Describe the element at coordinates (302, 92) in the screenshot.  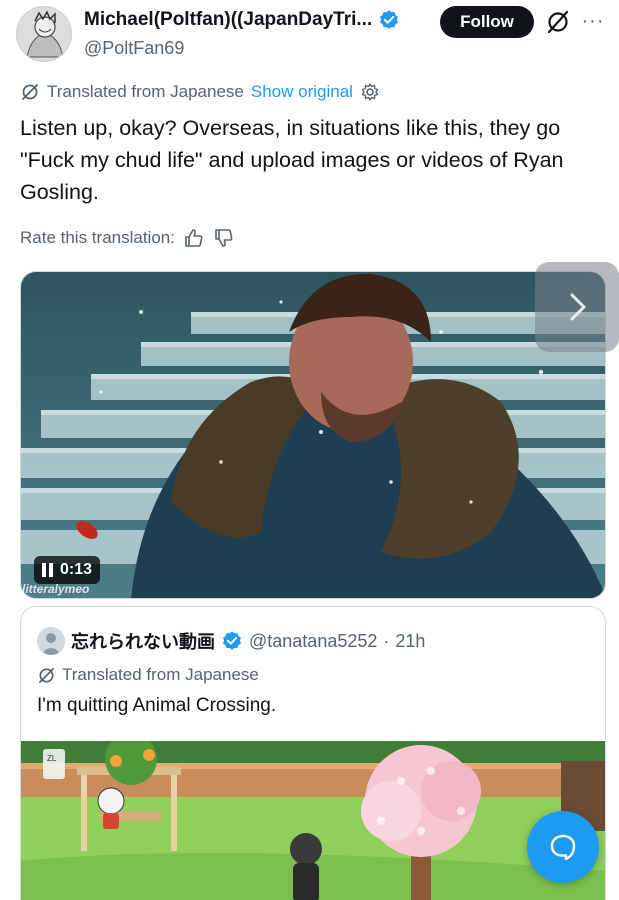
I see `show-original-link: Show original` at that location.